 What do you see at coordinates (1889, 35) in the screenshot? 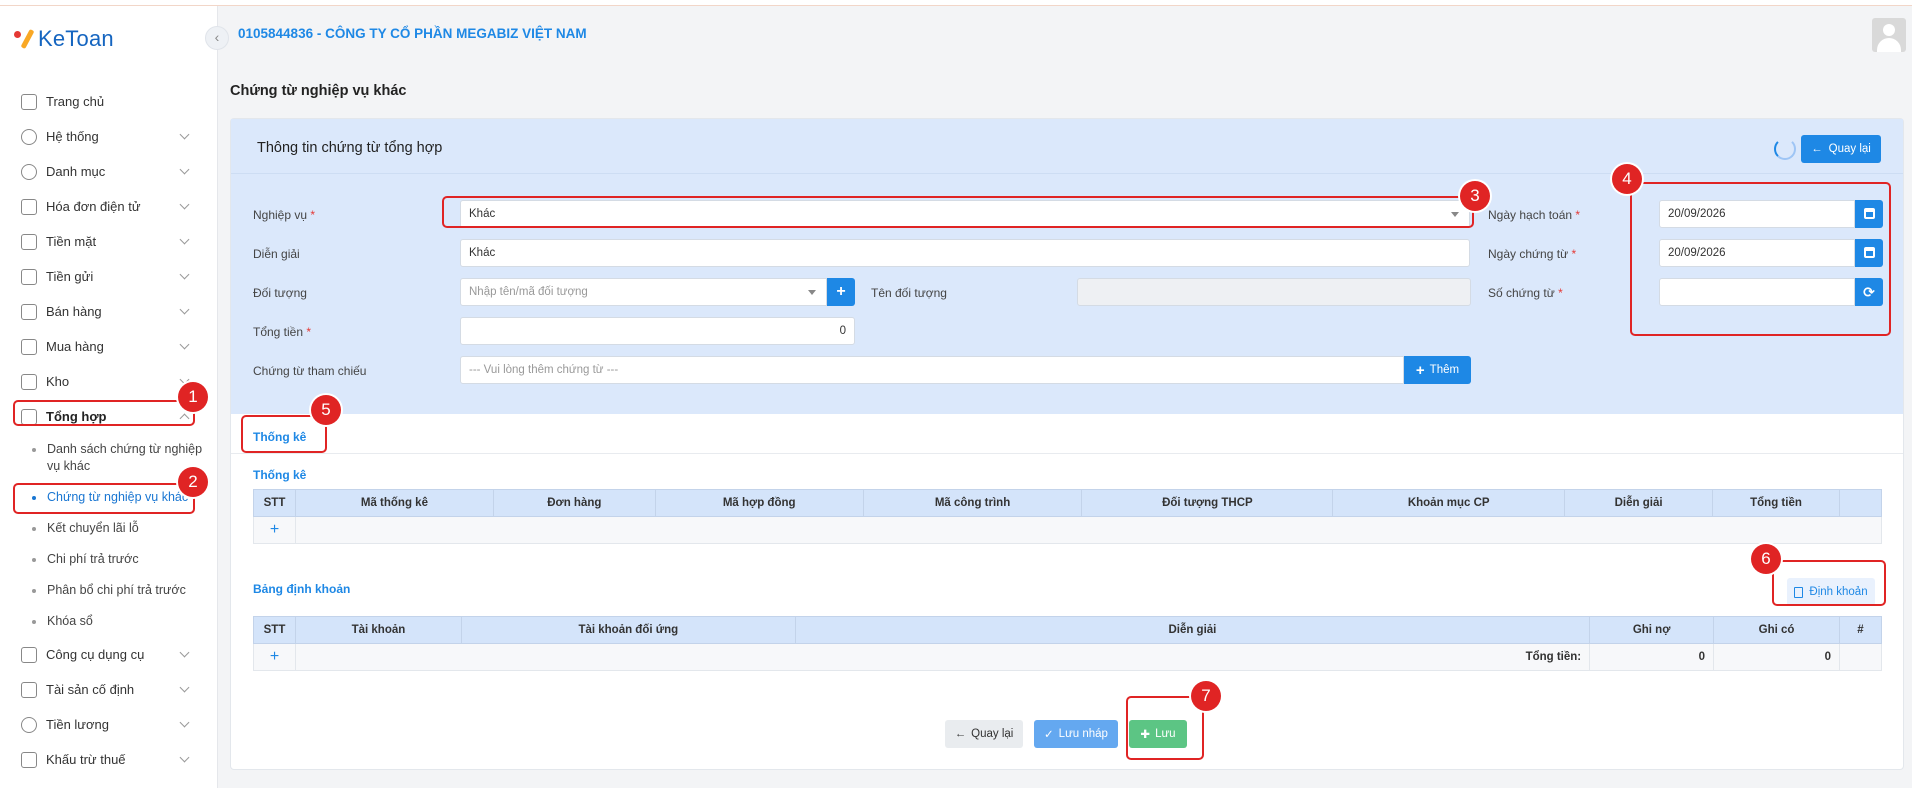
I see `avatar` at bounding box center [1889, 35].